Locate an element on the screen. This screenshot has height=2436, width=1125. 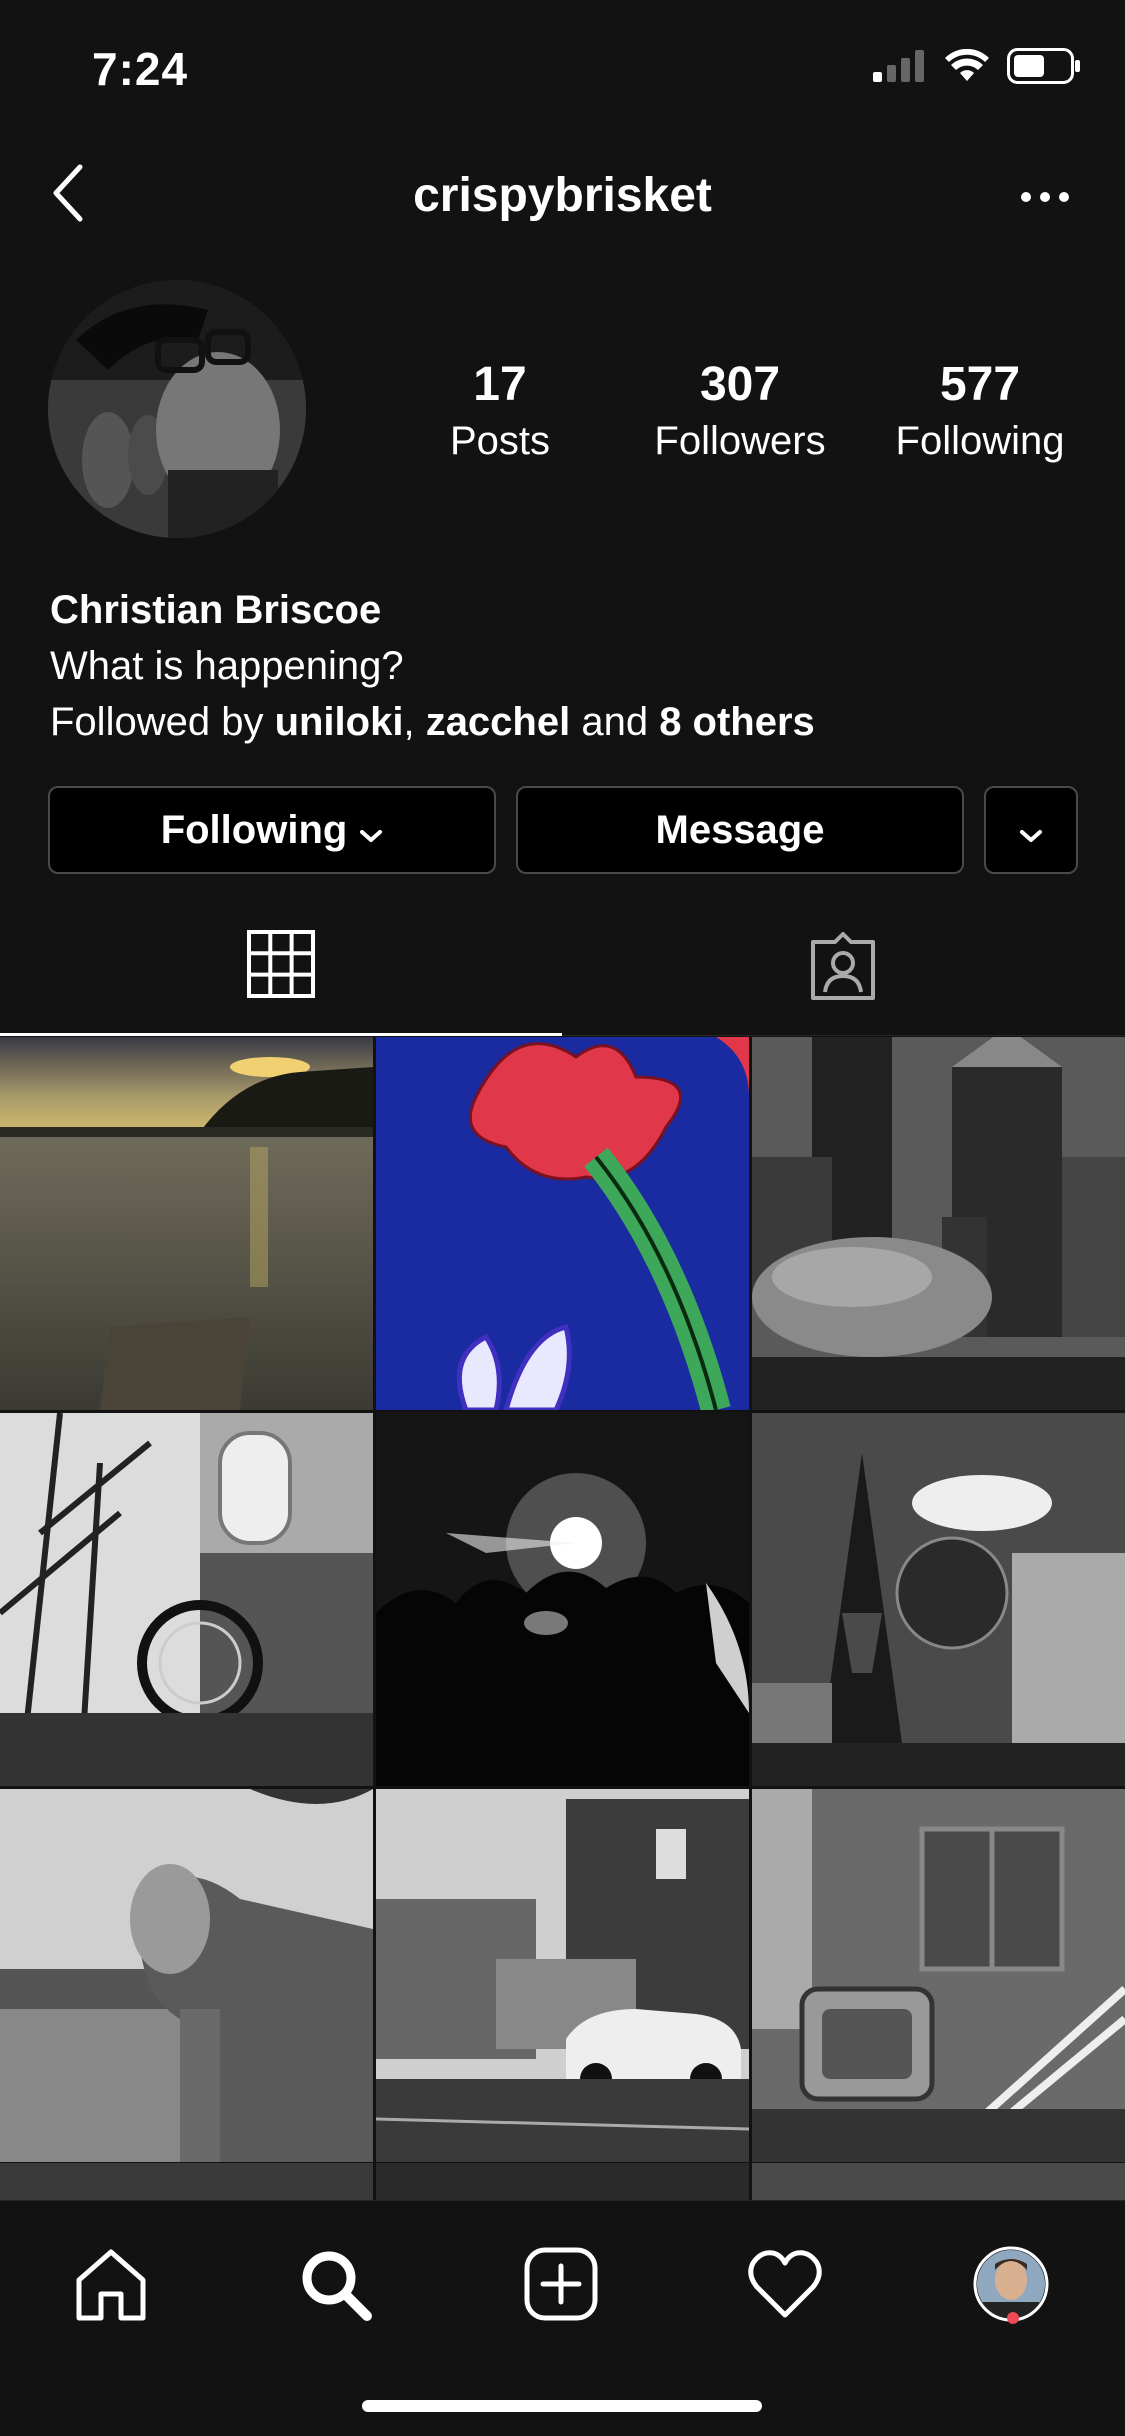
profile-actions: Following Message is located at coordinates (563, 830).